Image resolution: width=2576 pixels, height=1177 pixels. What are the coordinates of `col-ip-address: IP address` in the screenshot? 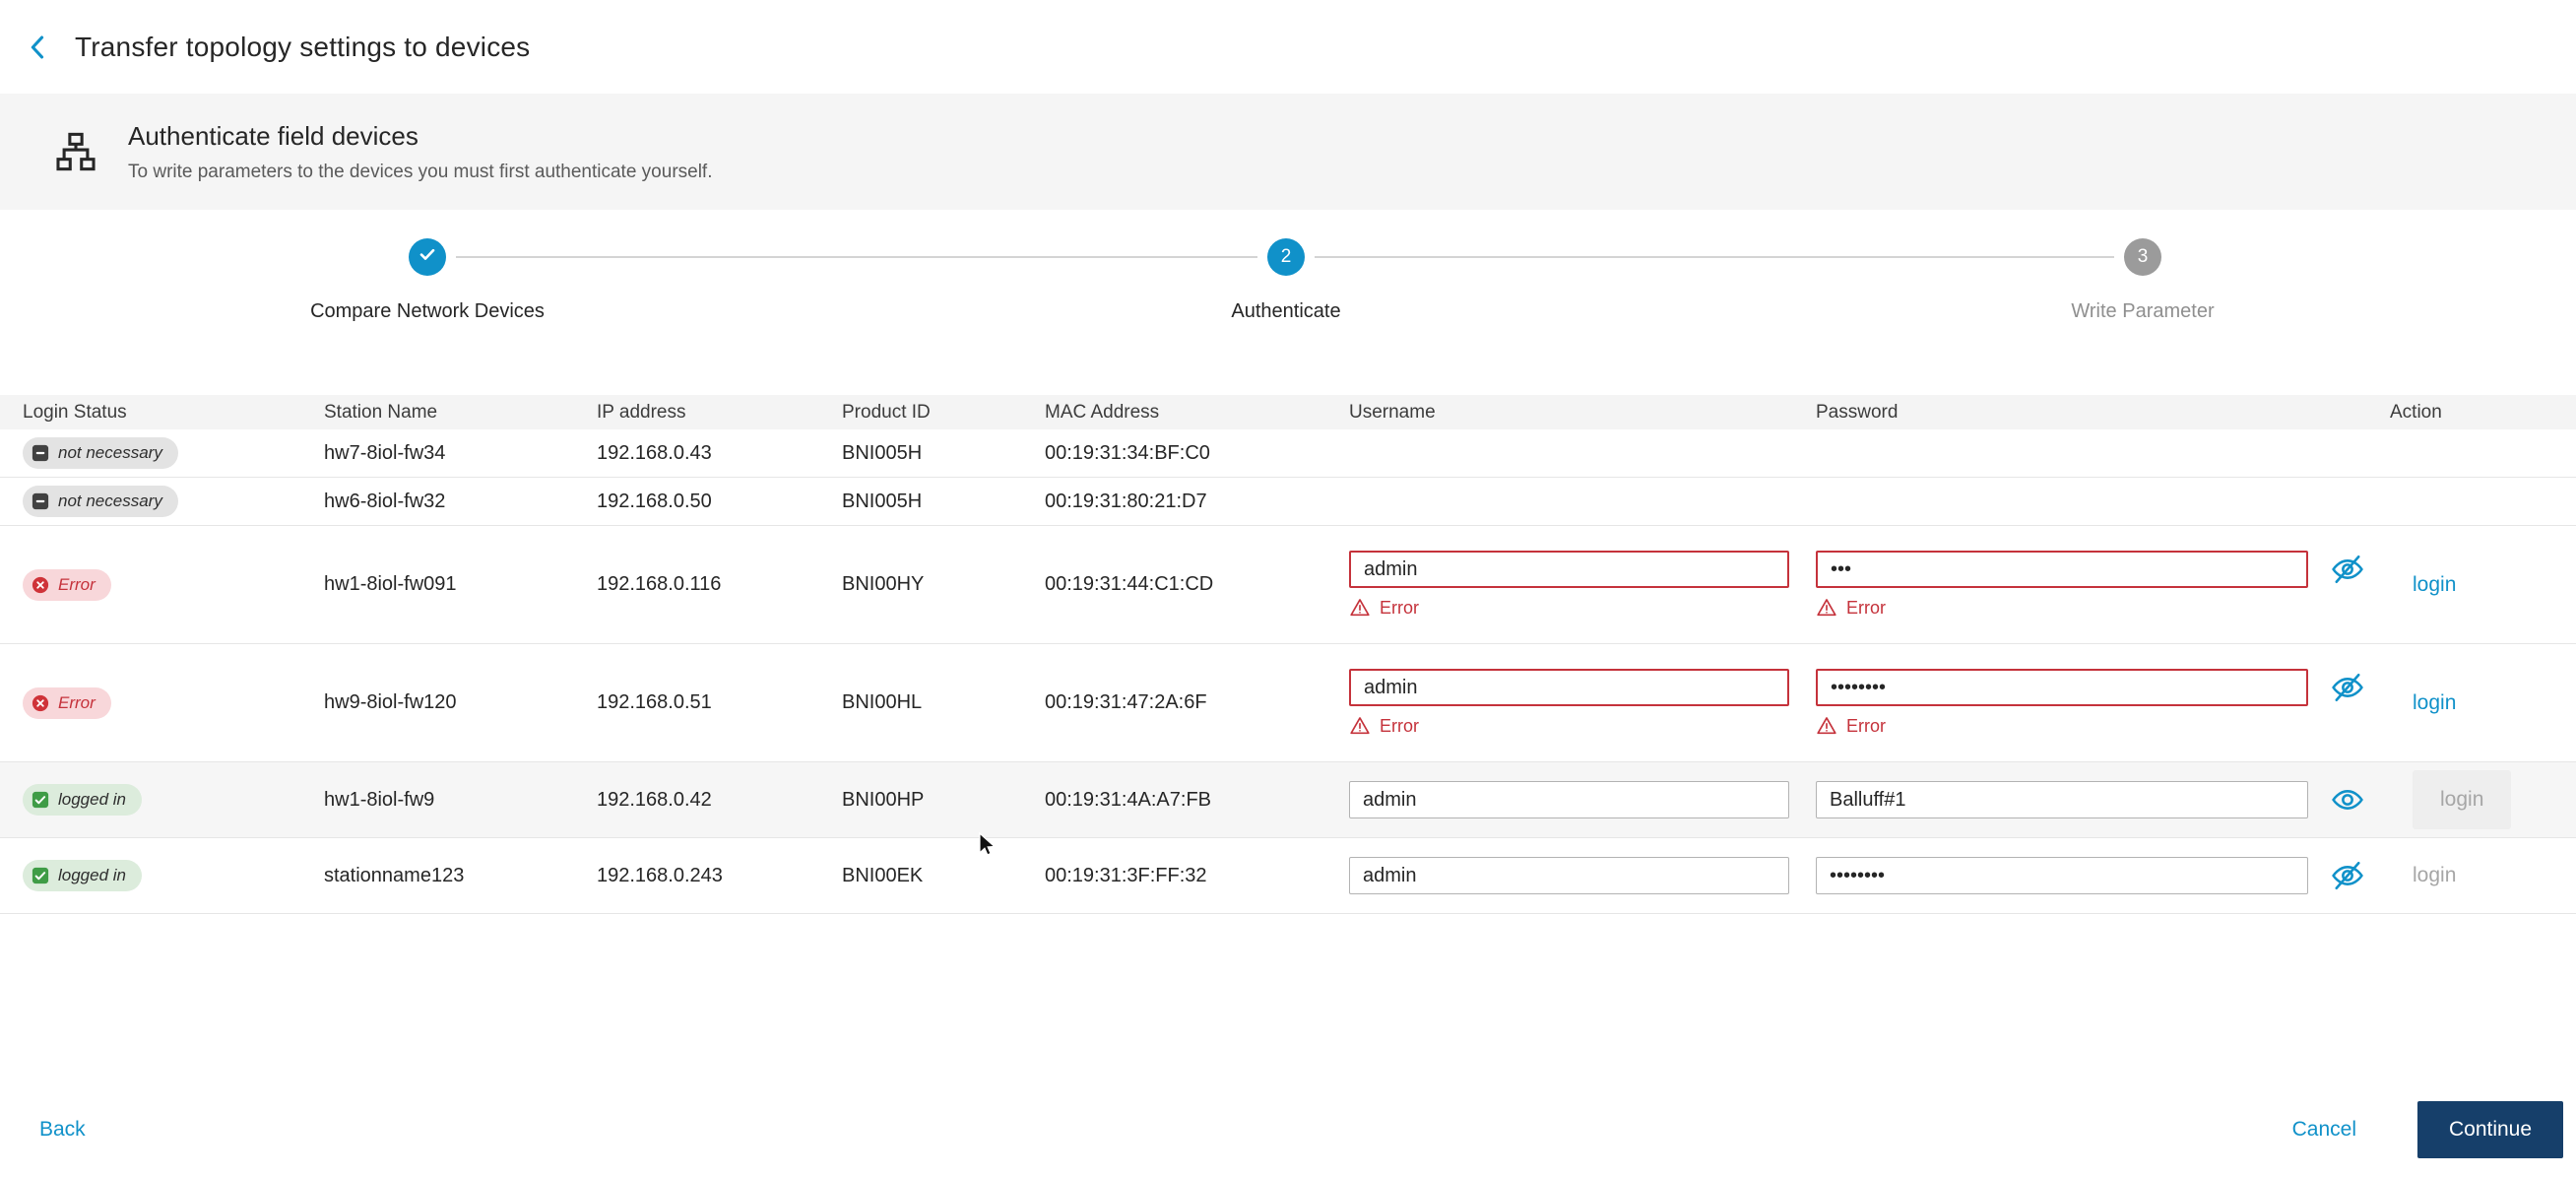 It's located at (641, 412).